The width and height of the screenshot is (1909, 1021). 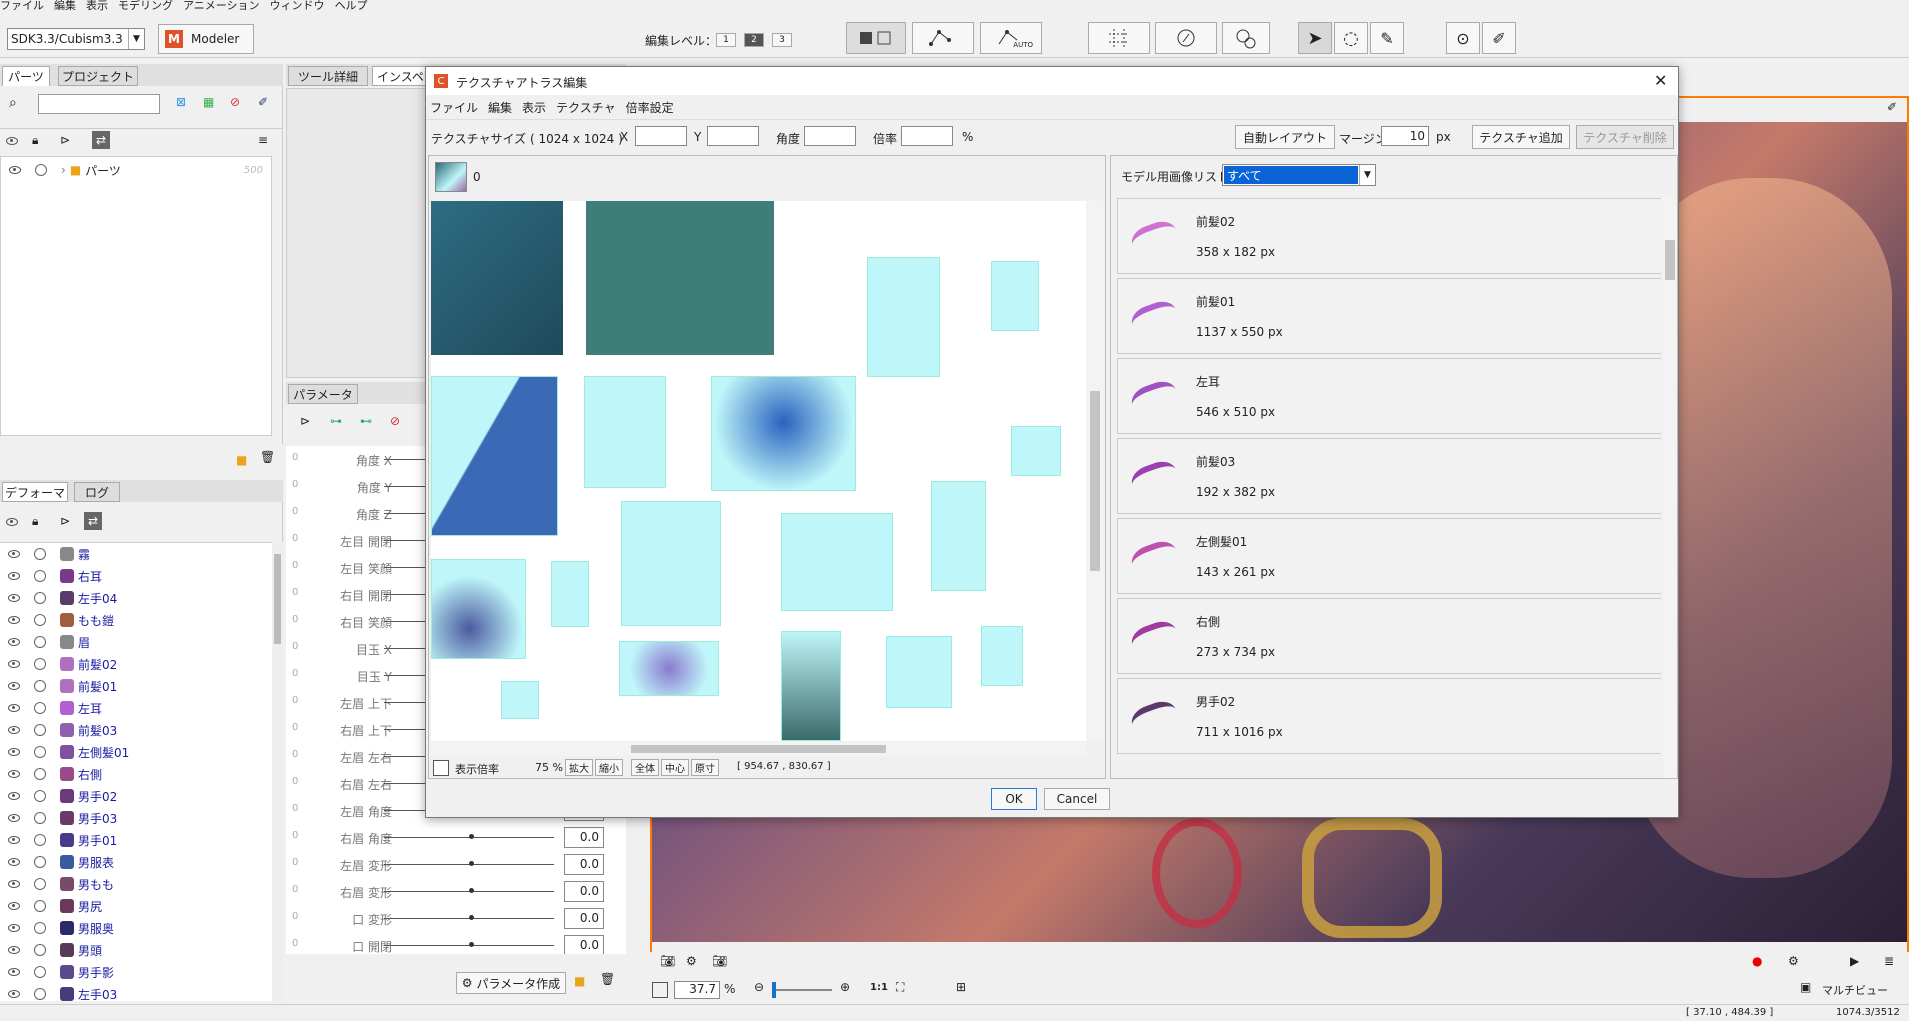 I want to click on zoom-input: 37.7, so click(x=697, y=990).